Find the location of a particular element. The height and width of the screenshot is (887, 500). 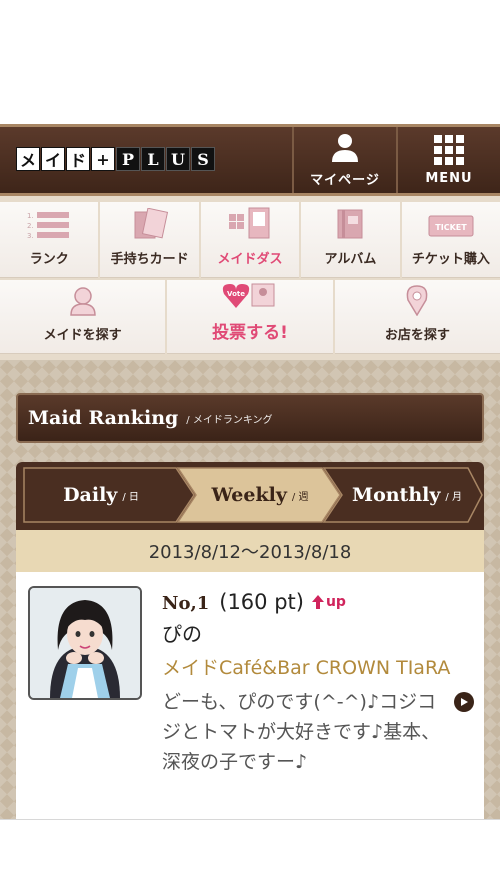

nav-item-album: アルバム is located at coordinates (350, 240).